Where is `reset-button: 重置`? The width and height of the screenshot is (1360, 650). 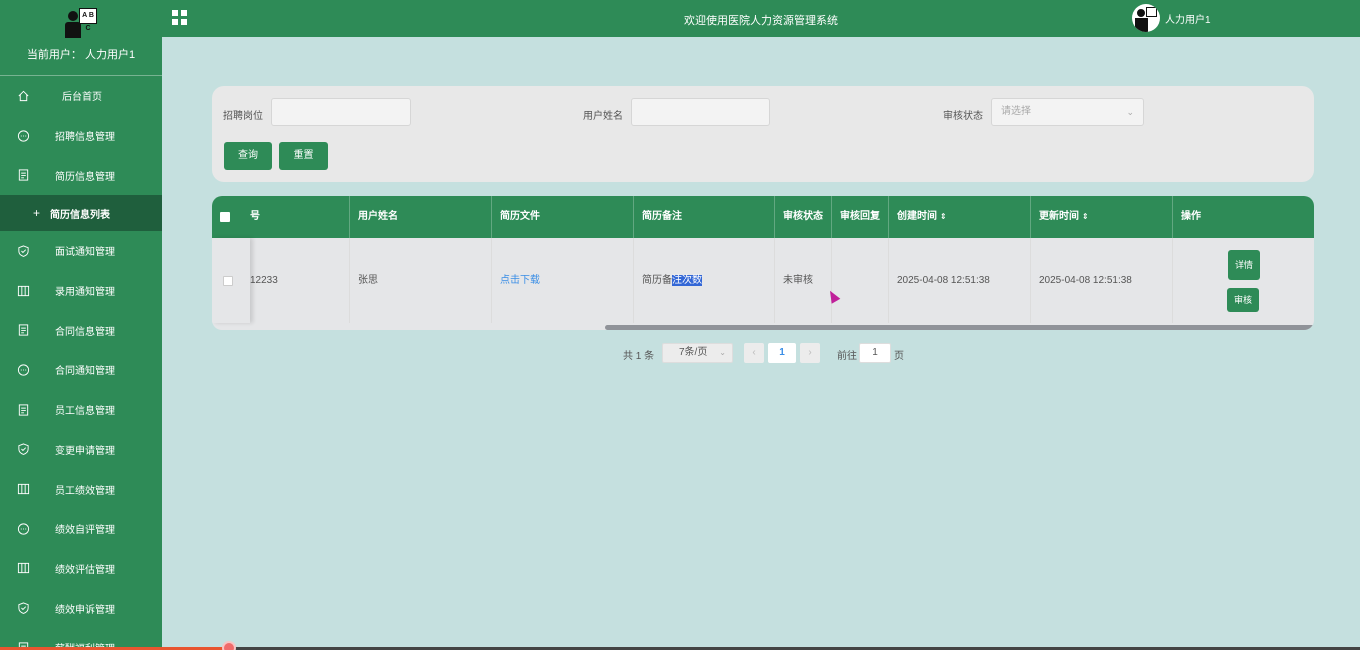
reset-button: 重置 is located at coordinates (303, 156).